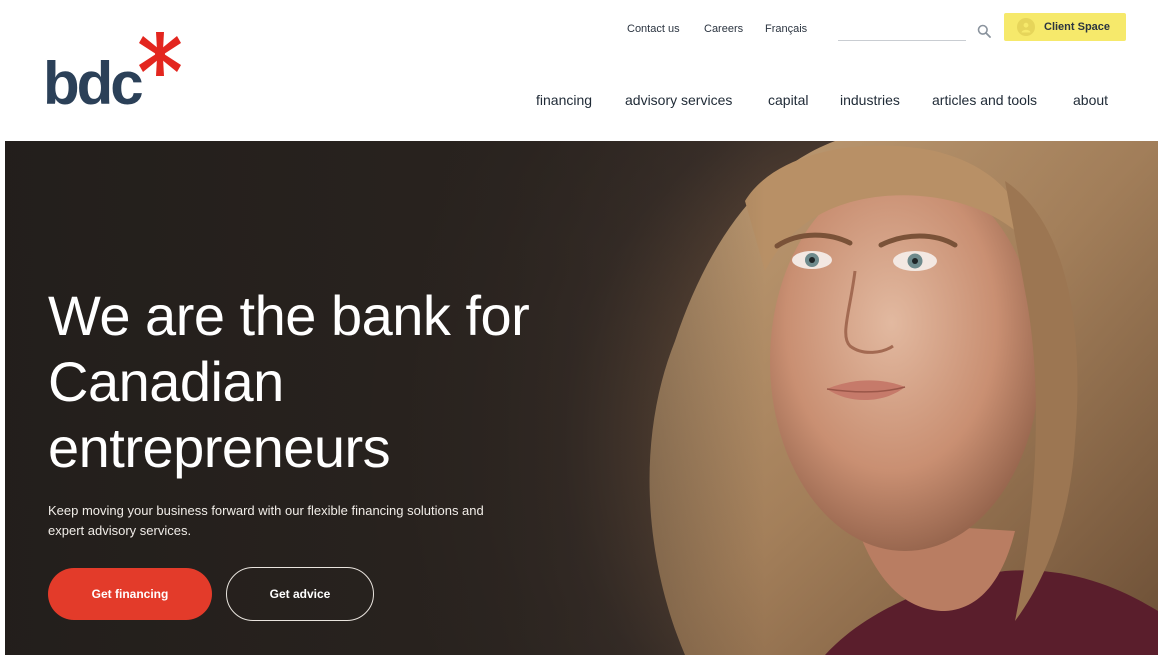 This screenshot has height=655, width=1158. I want to click on nav-item-industries: industries, so click(870, 100).